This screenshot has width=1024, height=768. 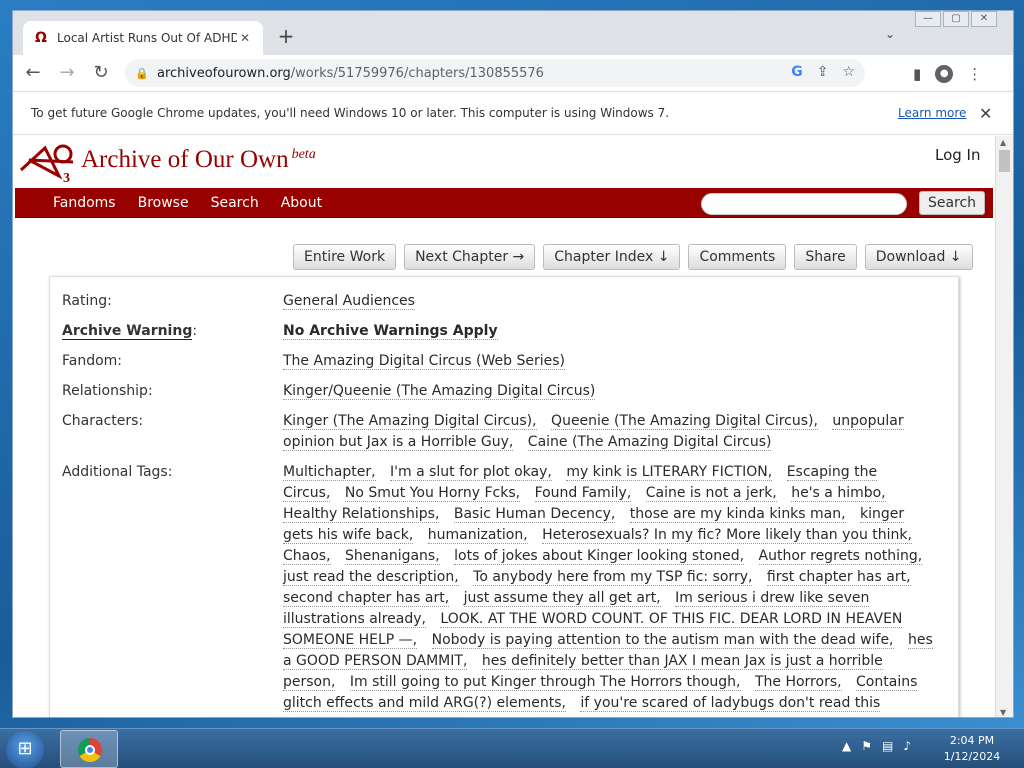 I want to click on taskbar-chrome, so click(x=89, y=749).